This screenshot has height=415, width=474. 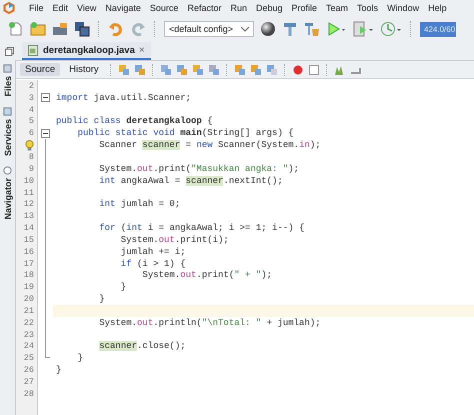 What do you see at coordinates (9, 51) in the screenshot?
I see `restore-window-icon` at bounding box center [9, 51].